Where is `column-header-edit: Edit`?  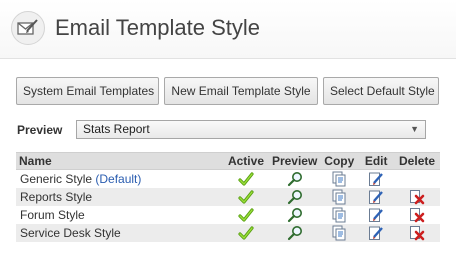
column-header-edit: Edit is located at coordinates (376, 161).